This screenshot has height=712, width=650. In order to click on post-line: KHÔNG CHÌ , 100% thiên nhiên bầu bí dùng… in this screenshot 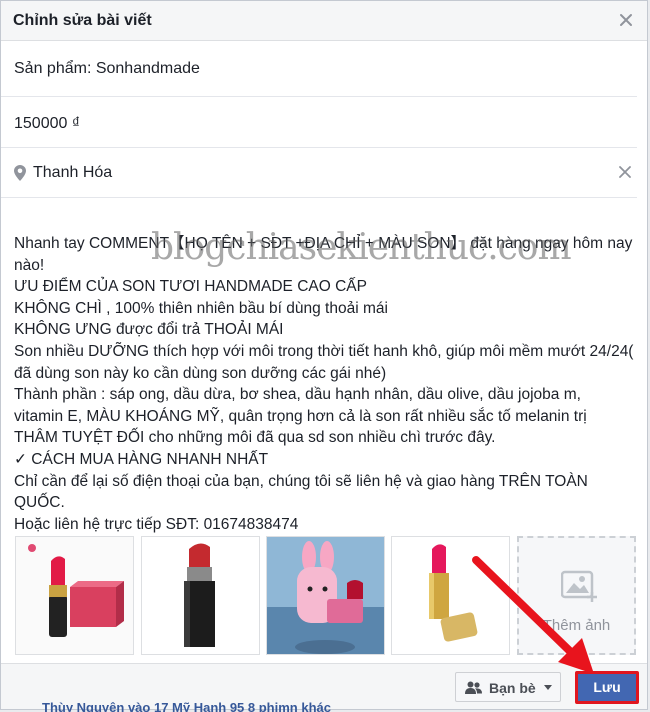, I will do `click(201, 308)`.